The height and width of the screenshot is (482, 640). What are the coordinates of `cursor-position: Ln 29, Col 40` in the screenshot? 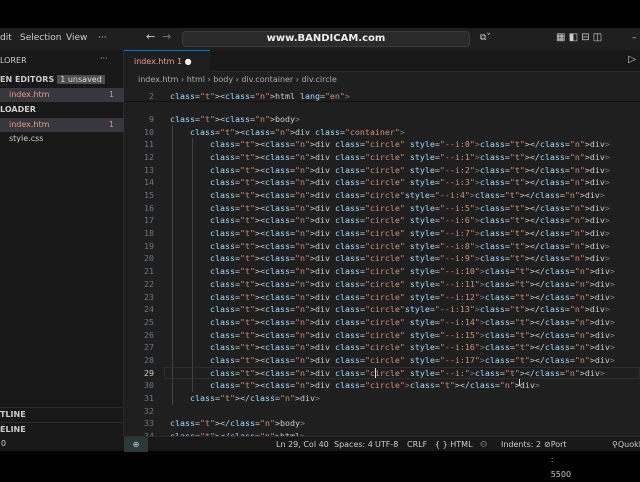 It's located at (302, 444).